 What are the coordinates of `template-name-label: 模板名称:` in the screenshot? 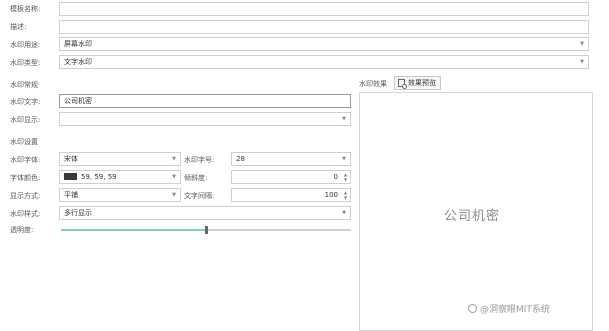 It's located at (25, 9).